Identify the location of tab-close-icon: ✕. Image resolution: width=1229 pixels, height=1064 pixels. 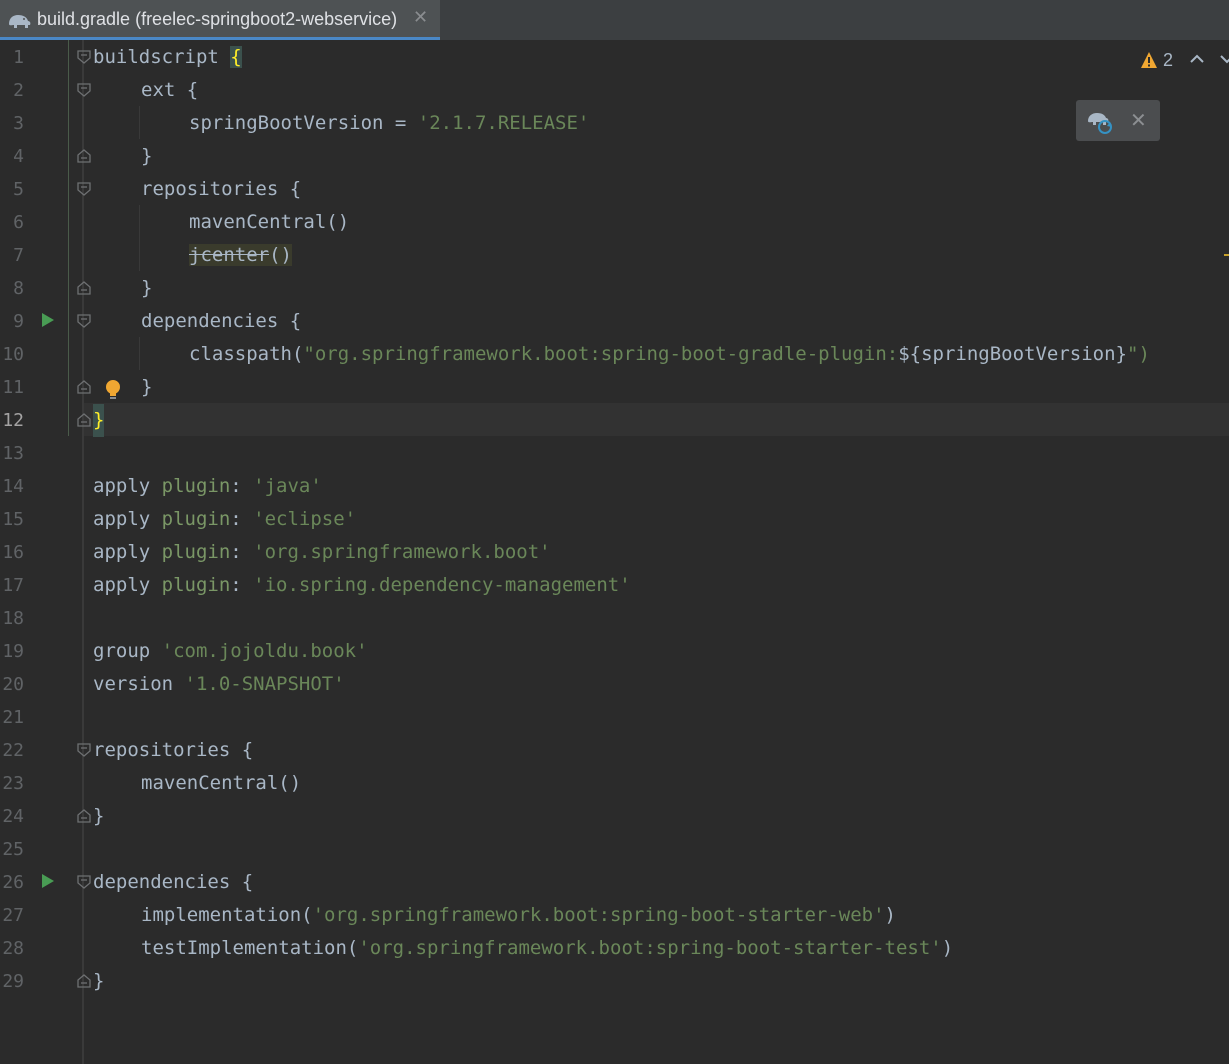
(420, 17).